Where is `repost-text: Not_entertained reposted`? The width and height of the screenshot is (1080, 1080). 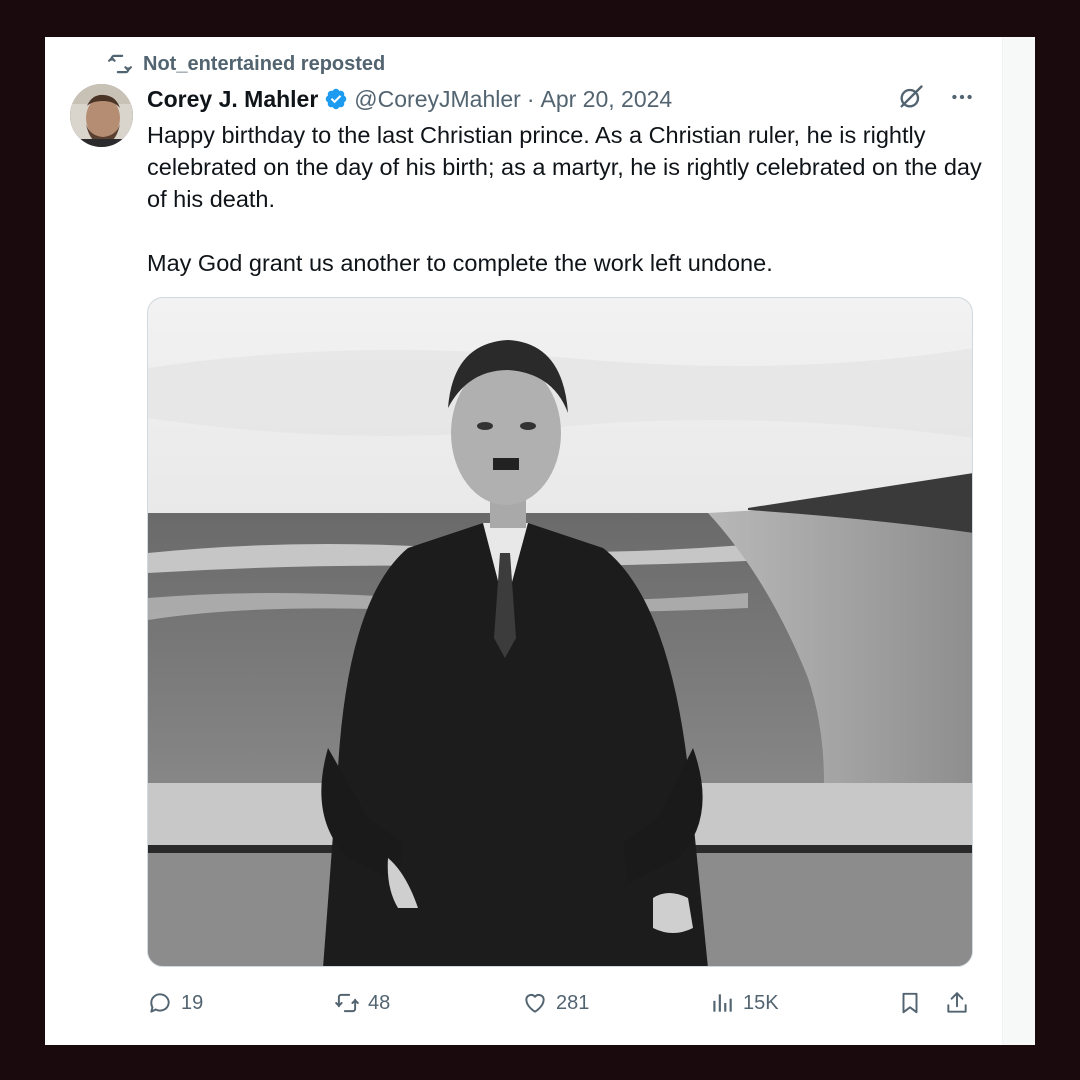
repost-text: Not_entertained reposted is located at coordinates (264, 63).